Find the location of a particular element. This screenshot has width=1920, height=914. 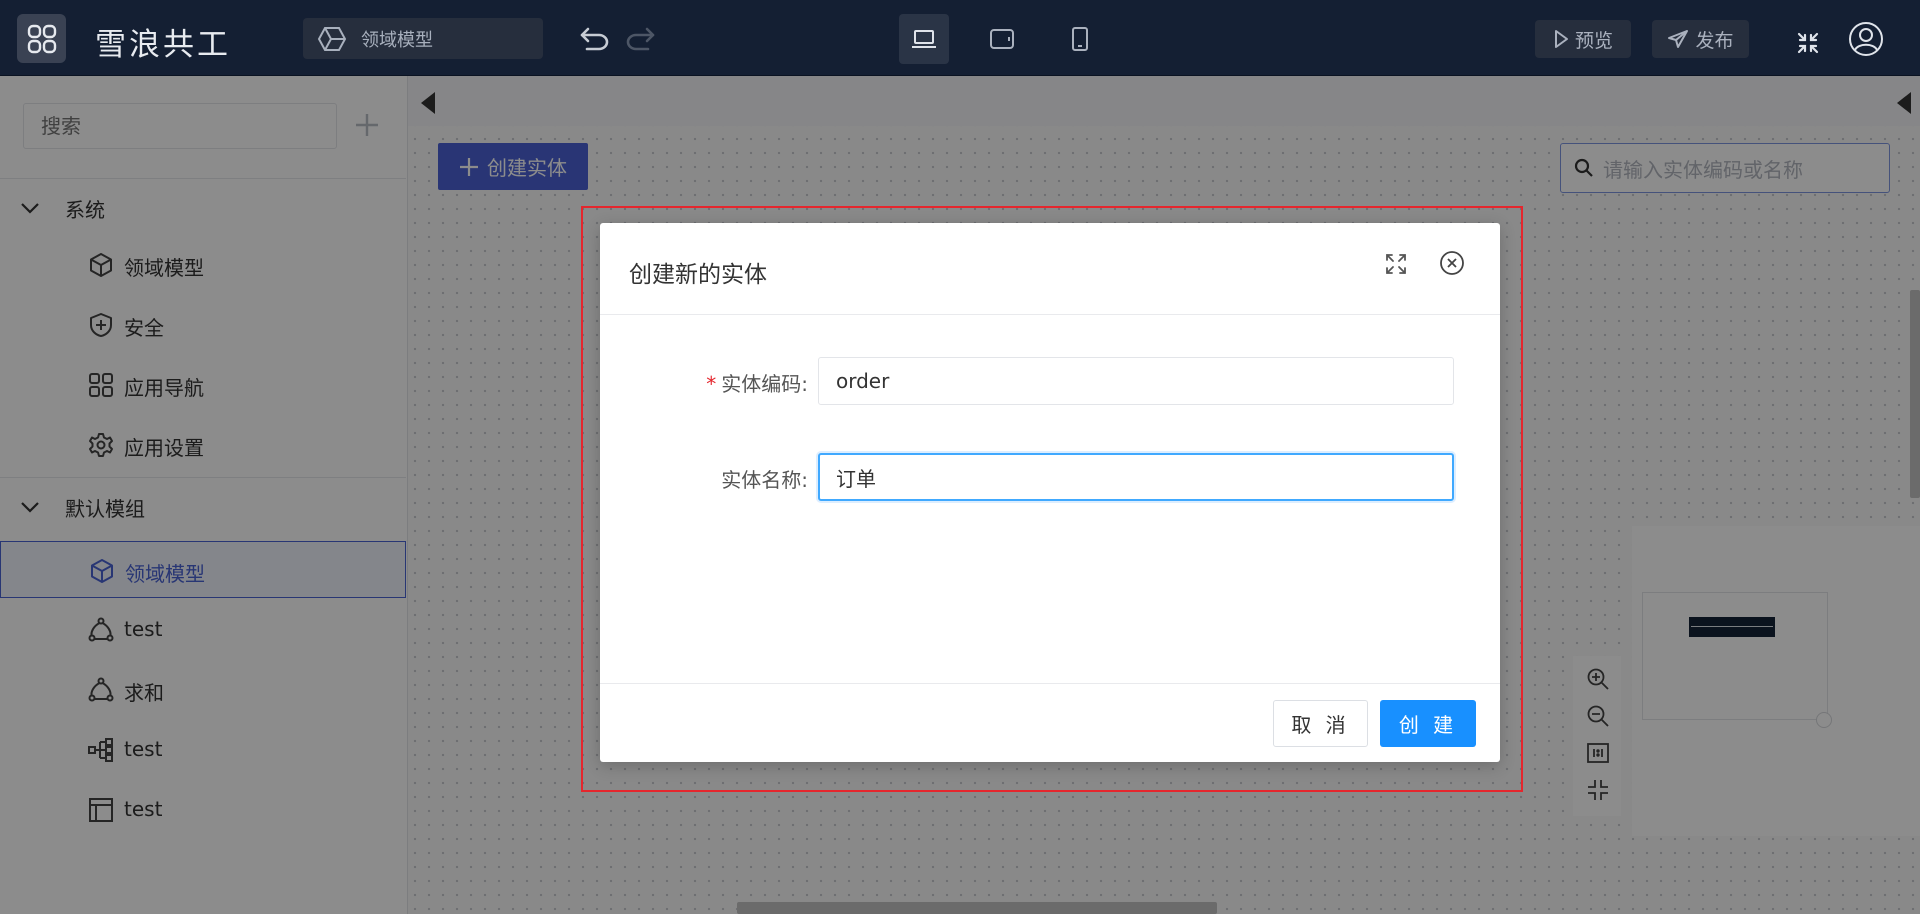

required-asterisk: * is located at coordinates (711, 384).